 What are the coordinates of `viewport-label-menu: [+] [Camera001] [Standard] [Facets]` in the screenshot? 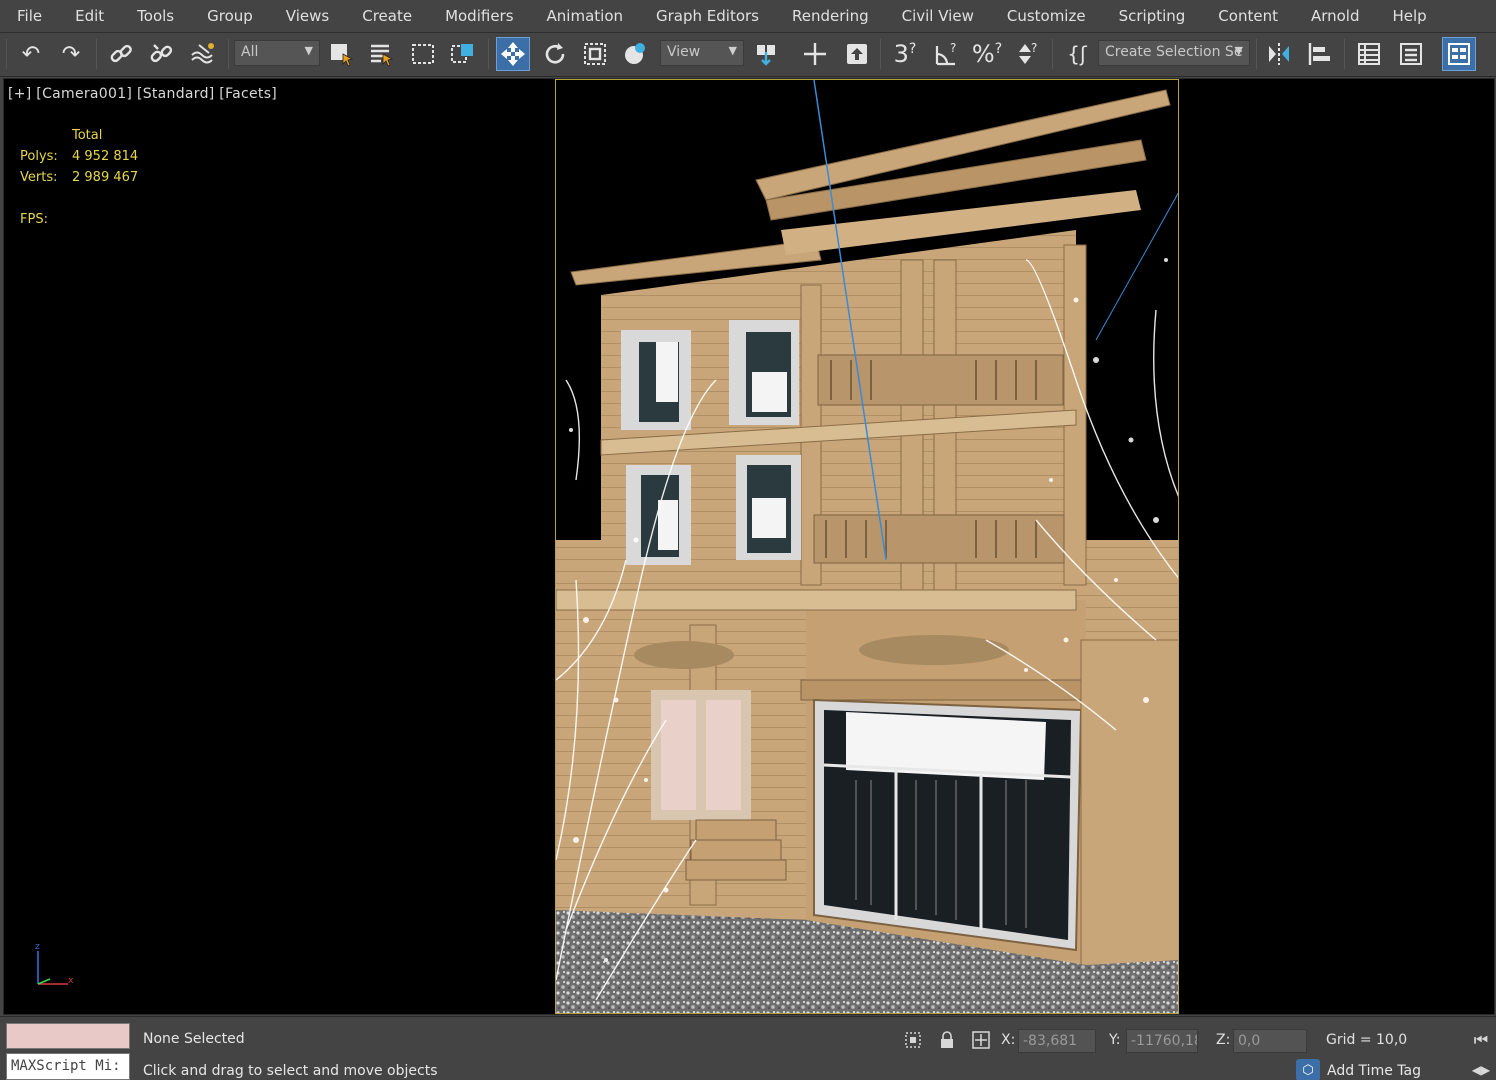 It's located at (142, 94).